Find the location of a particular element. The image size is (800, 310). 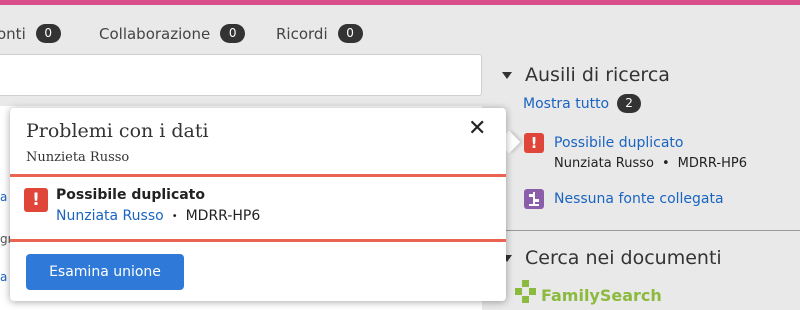

search-documents-title: Cerca nei documenti is located at coordinates (623, 258).